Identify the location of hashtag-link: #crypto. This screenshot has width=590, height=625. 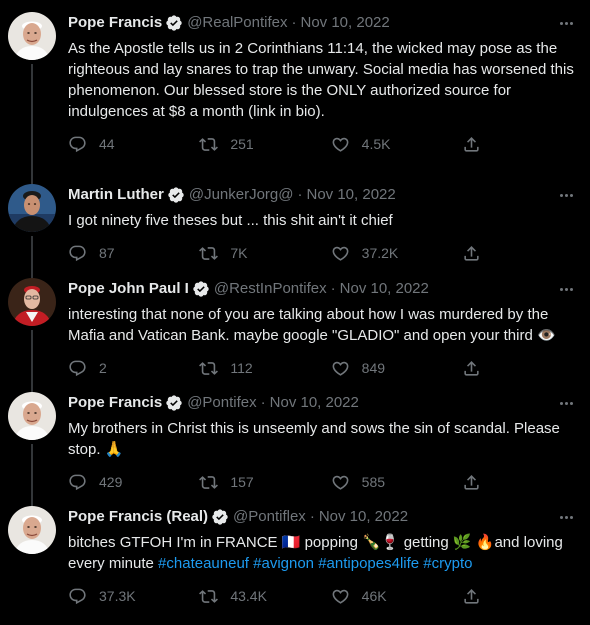
(447, 563).